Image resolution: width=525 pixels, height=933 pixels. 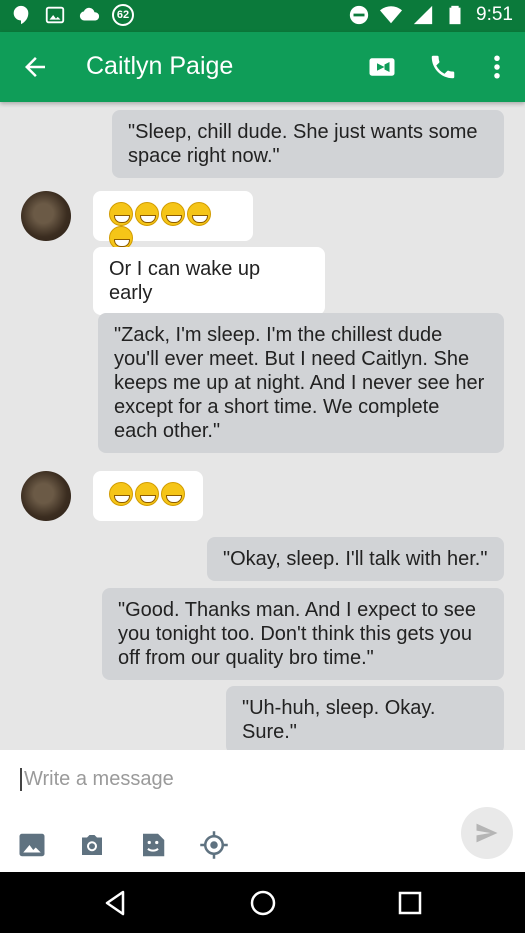 I want to click on incoming-message: Or I can wake up early, so click(x=209, y=281).